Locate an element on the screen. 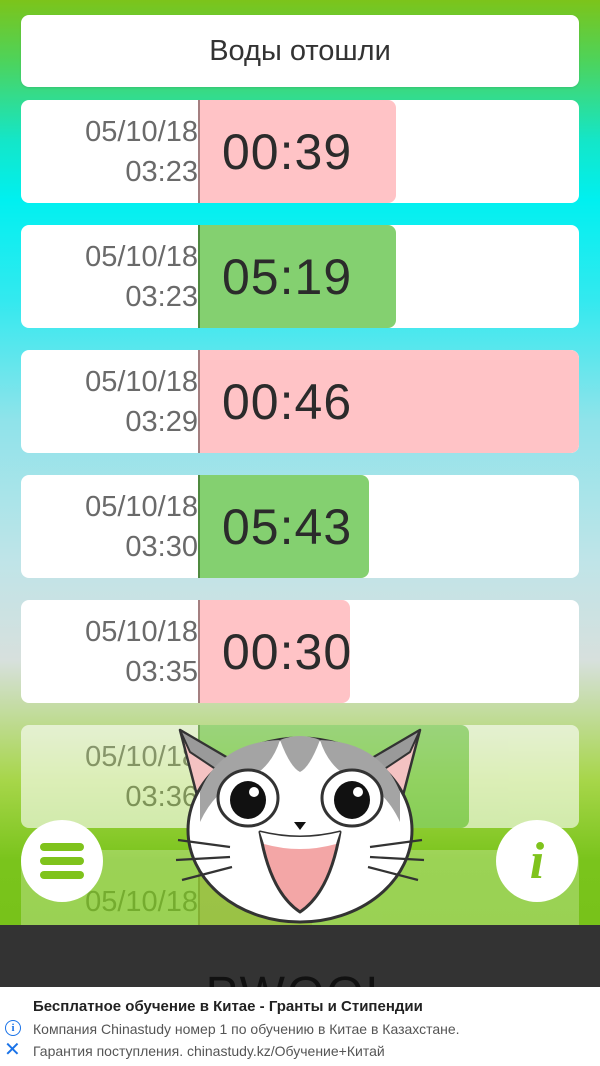 The height and width of the screenshot is (1066, 600). entry-timestamp: 05/10/18 03:29 is located at coordinates (109, 401).